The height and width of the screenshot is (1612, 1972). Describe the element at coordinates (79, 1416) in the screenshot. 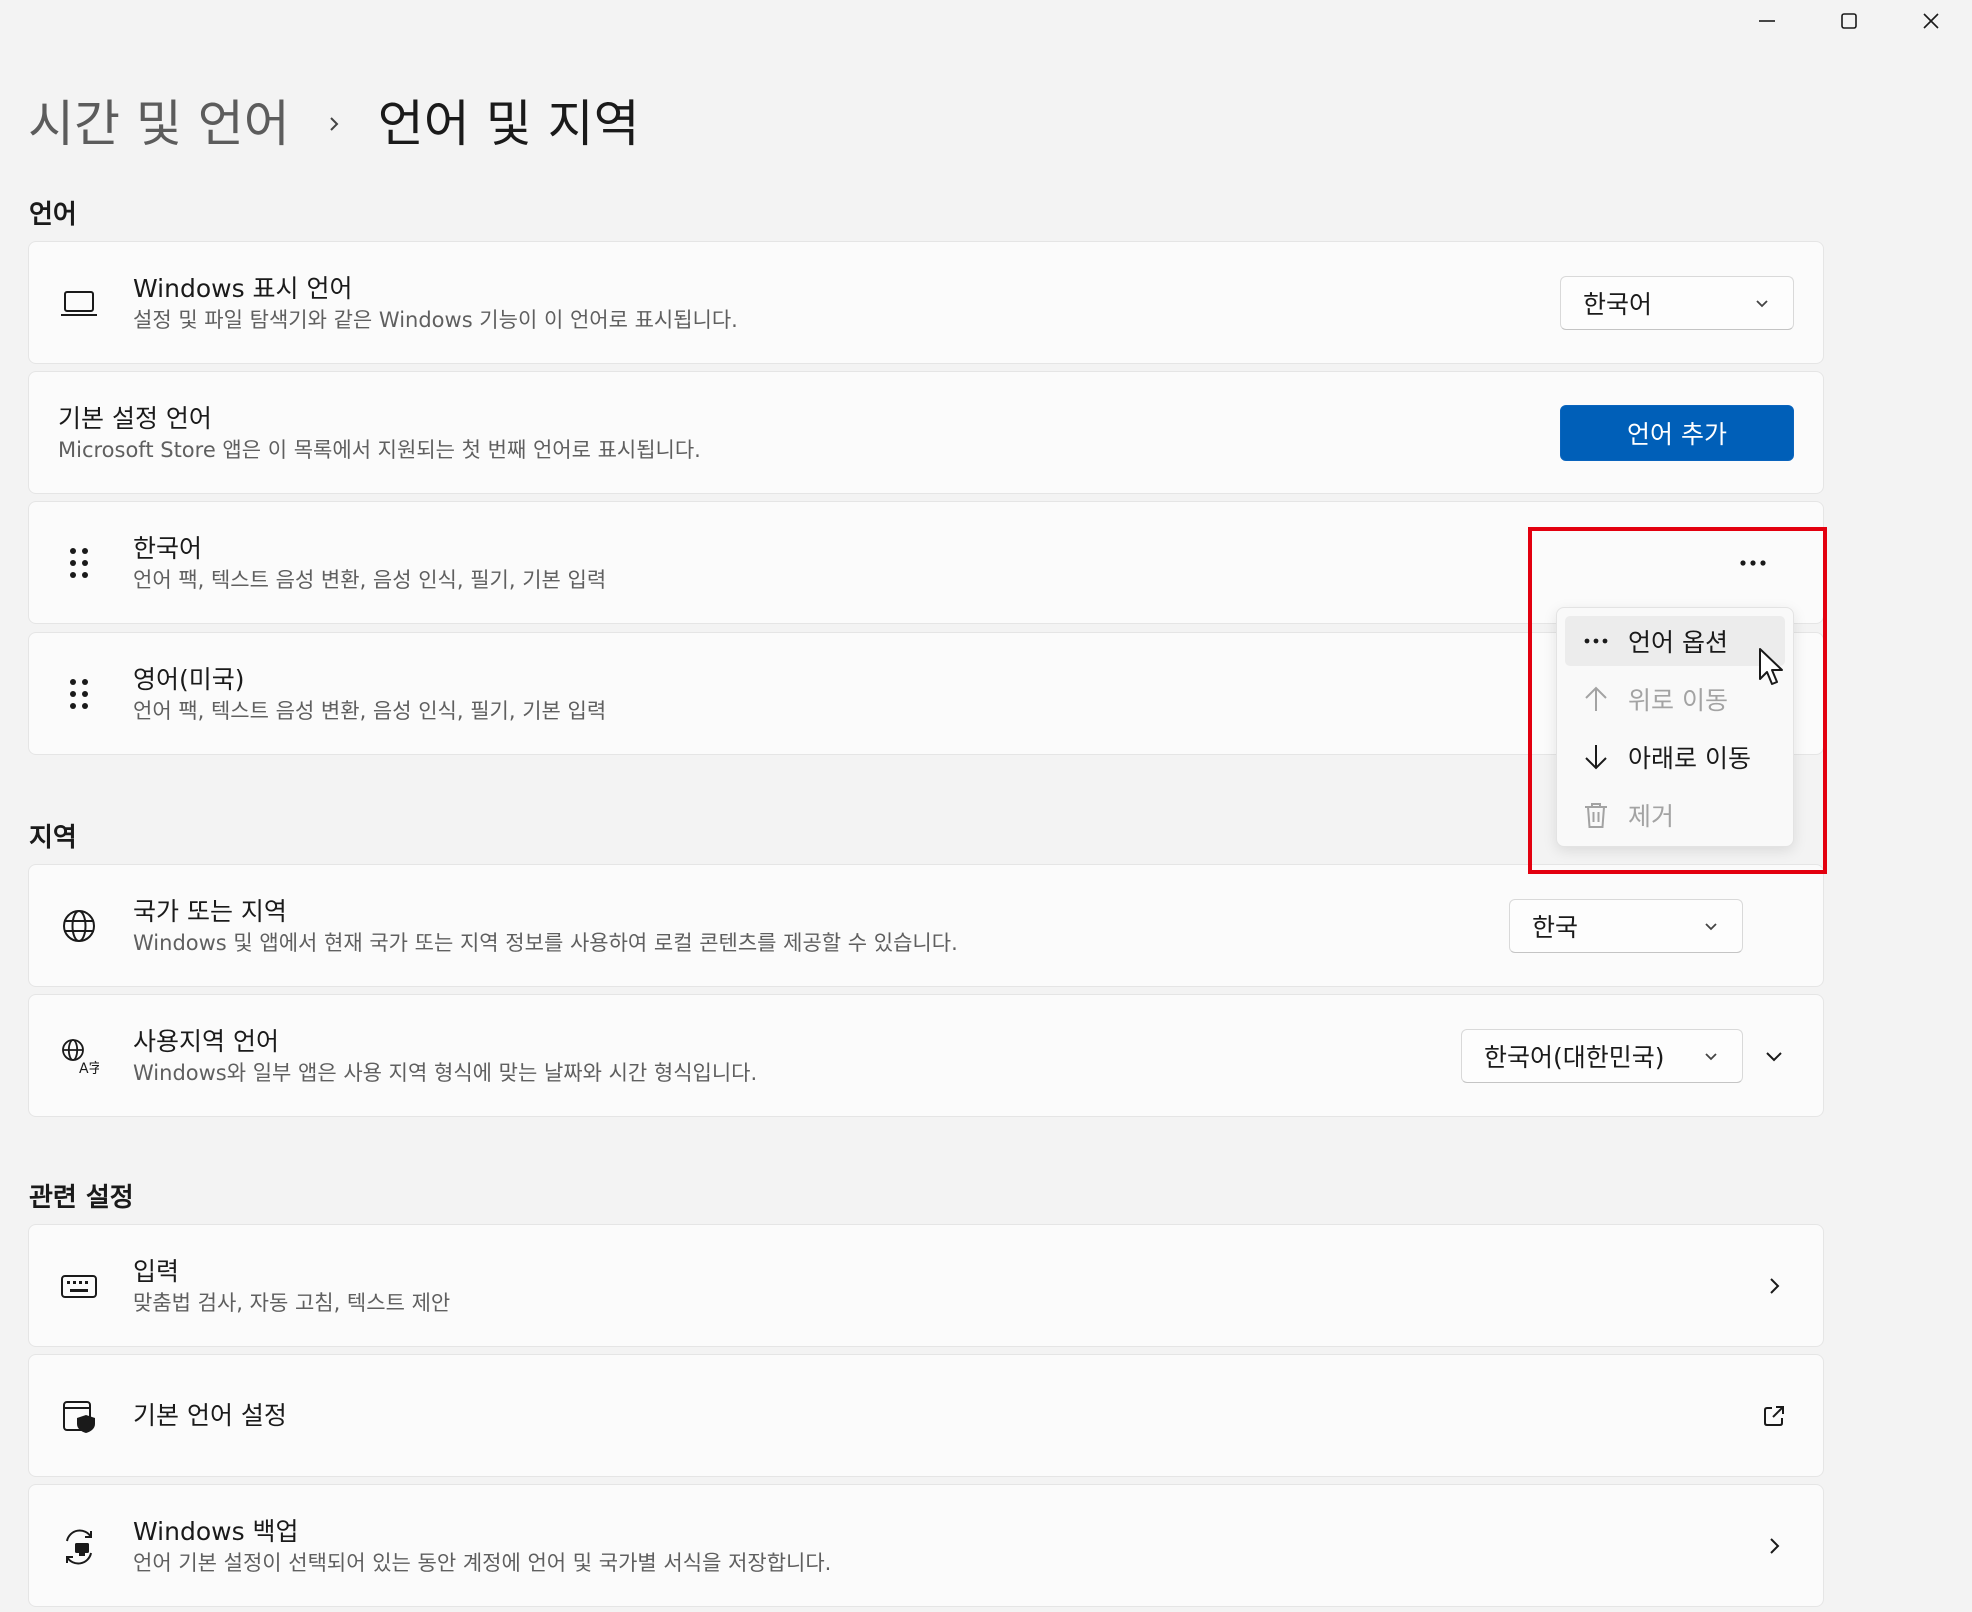

I see `admin-shield-icon` at that location.